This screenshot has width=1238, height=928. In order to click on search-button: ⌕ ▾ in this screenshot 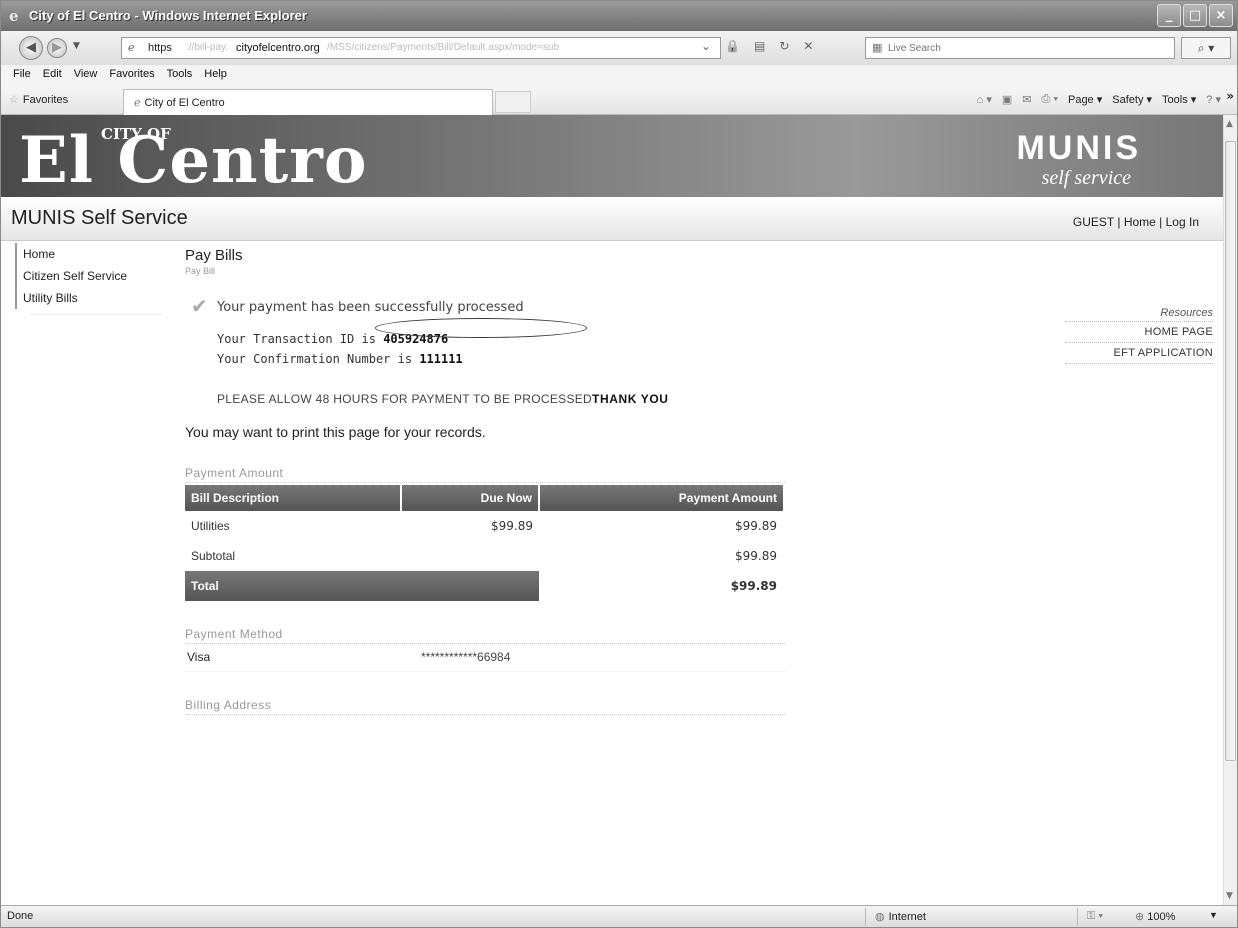, I will do `click(1206, 48)`.